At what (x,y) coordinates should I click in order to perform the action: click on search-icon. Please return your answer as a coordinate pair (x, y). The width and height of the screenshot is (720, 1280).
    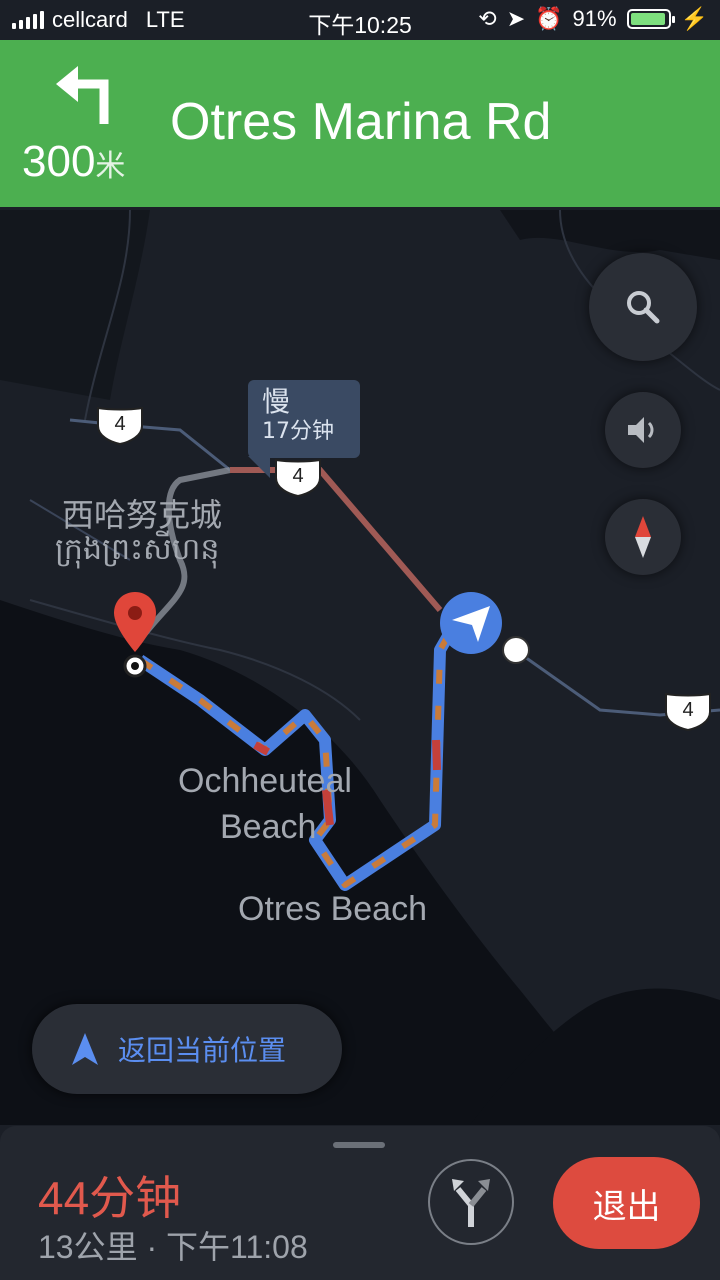
    Looking at the image, I should click on (643, 307).